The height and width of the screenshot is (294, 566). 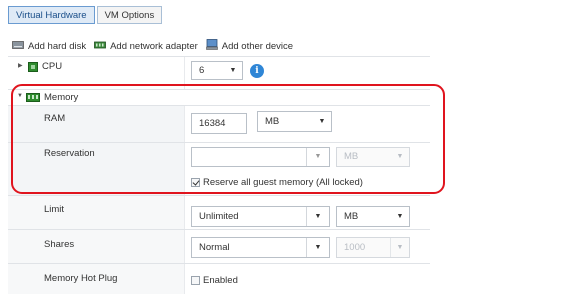 I want to click on hot-plug-enabled-checkbox: Enabled, so click(x=214, y=280).